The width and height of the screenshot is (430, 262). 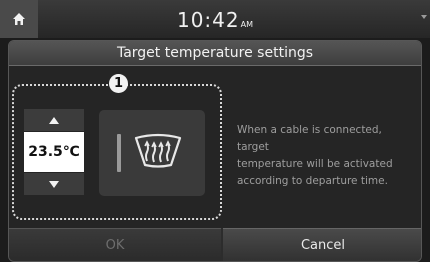 I want to click on cancel-button: Cancel, so click(x=322, y=244).